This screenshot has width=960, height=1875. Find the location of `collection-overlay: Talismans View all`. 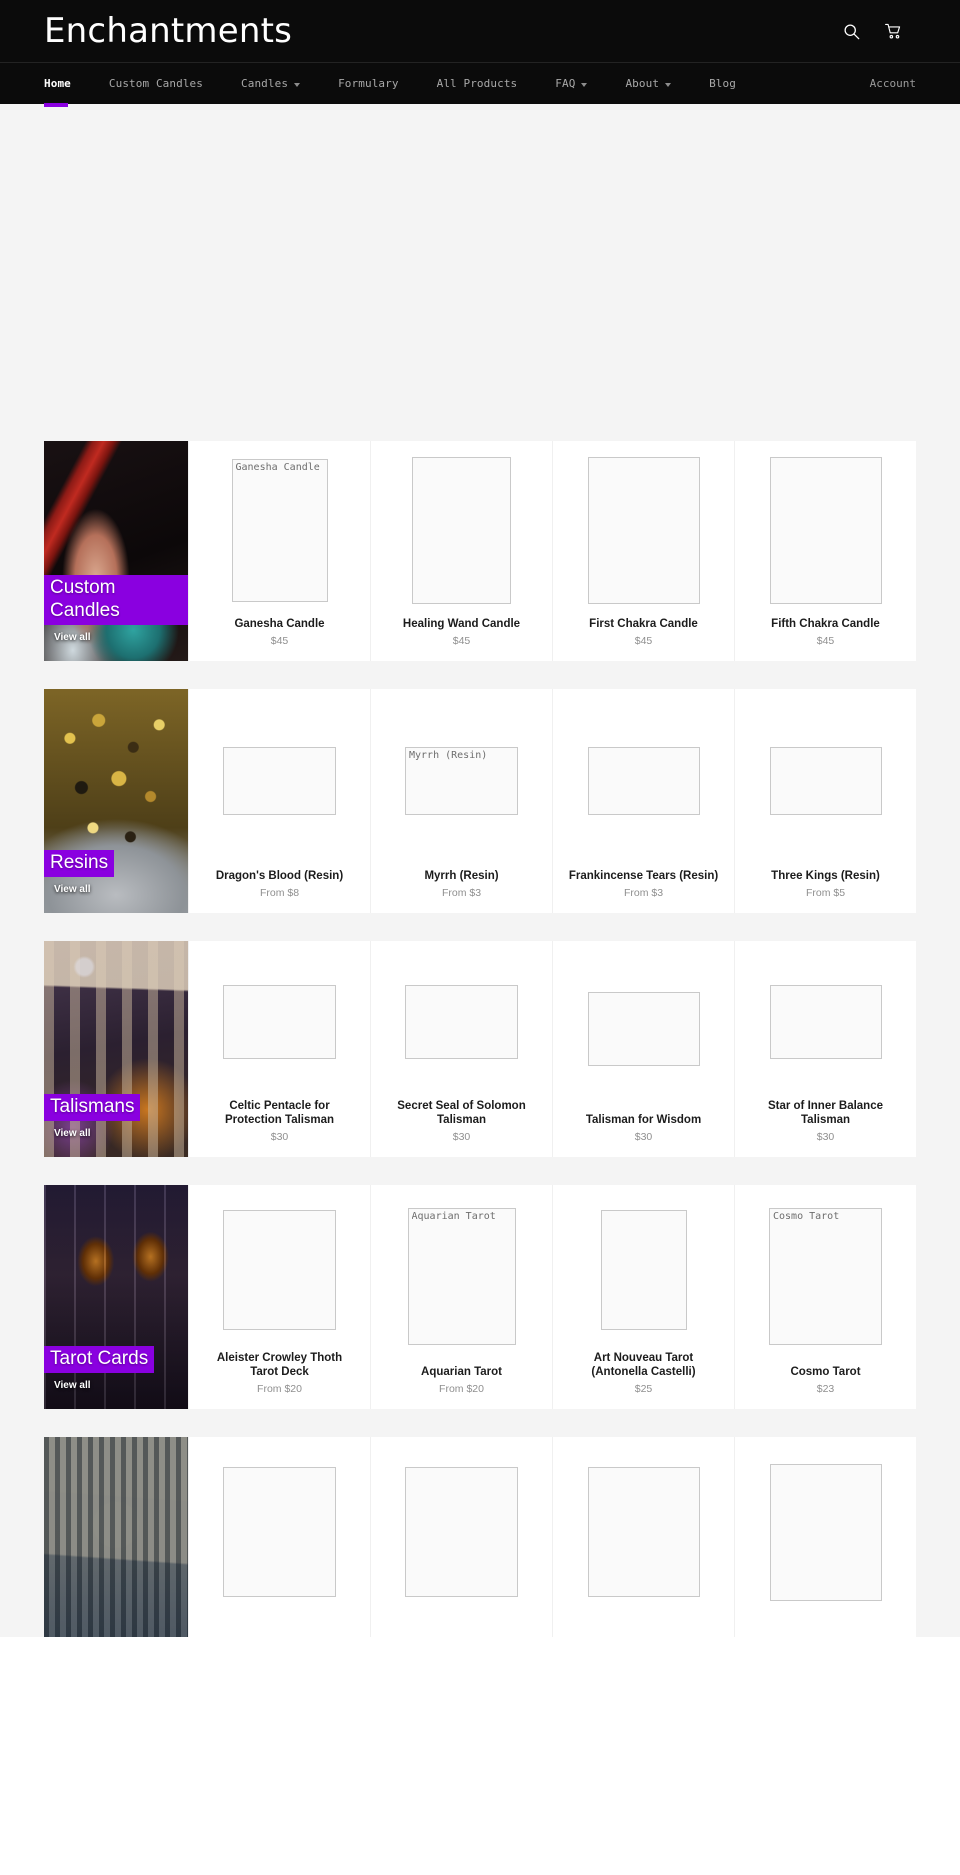

collection-overlay: Talismans View all is located at coordinates (116, 1125).